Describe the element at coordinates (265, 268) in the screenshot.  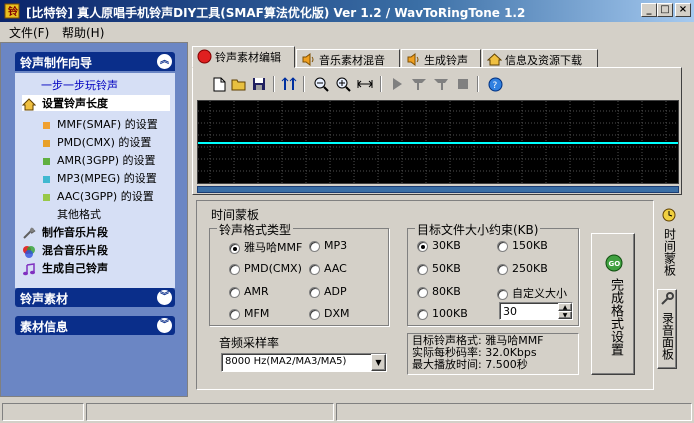
I see `radio-pmd: PMD(CMX)` at that location.